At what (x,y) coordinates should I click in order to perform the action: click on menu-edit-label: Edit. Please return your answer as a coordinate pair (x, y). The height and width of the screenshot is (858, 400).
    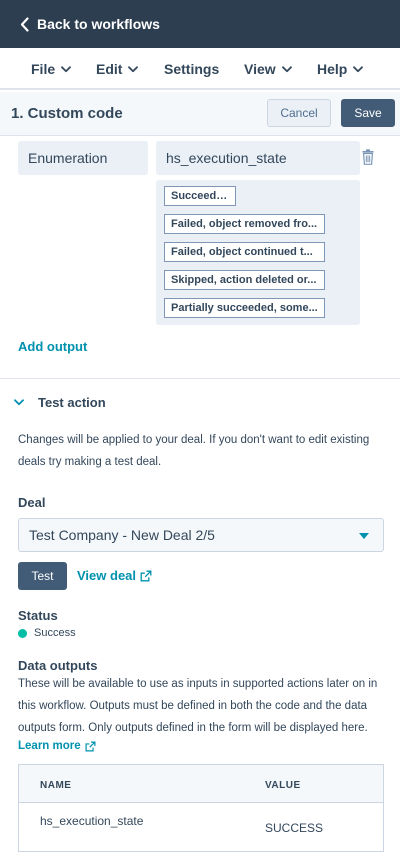
    Looking at the image, I should click on (109, 69).